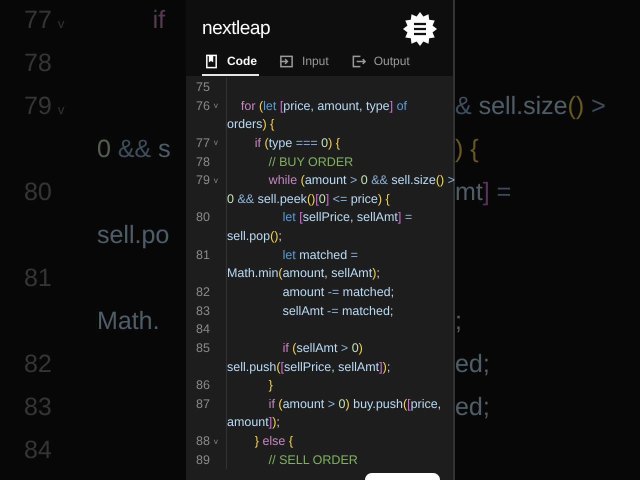  Describe the element at coordinates (134, 149) in the screenshot. I see `code-text: 0 && s` at that location.